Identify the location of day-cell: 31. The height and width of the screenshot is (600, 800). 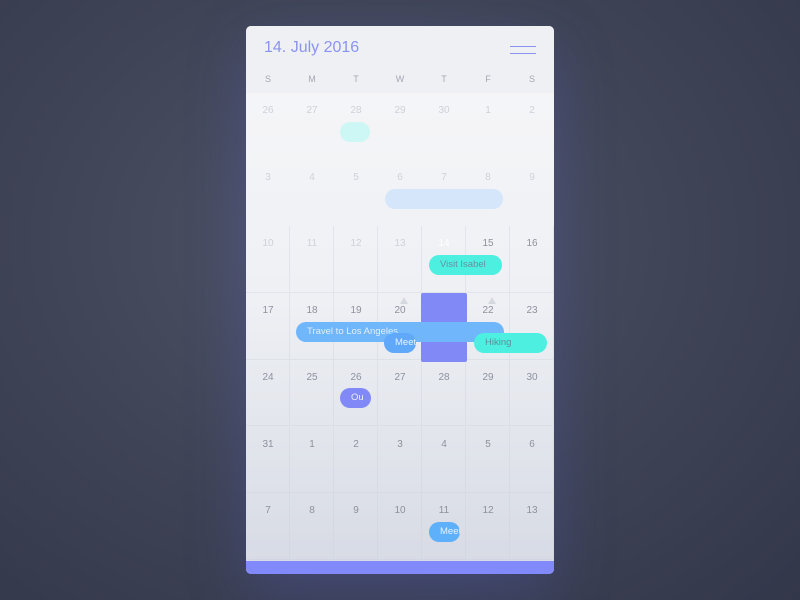
(268, 460).